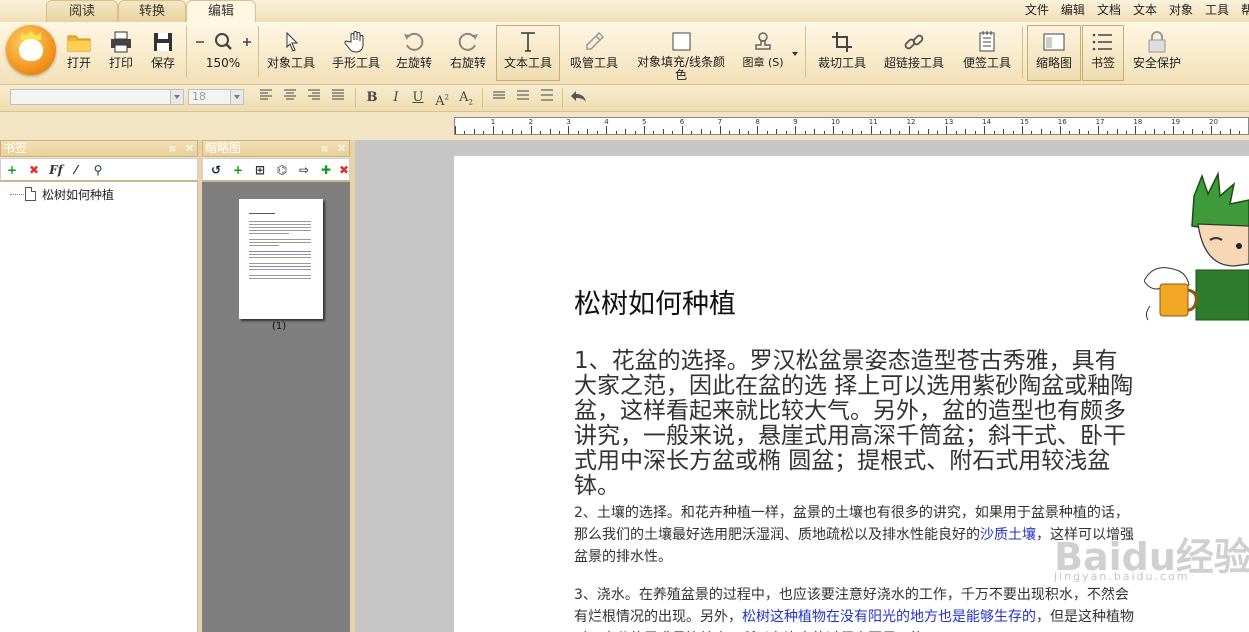 The image size is (1249, 632). I want to click on open-button: 打开, so click(79, 53).